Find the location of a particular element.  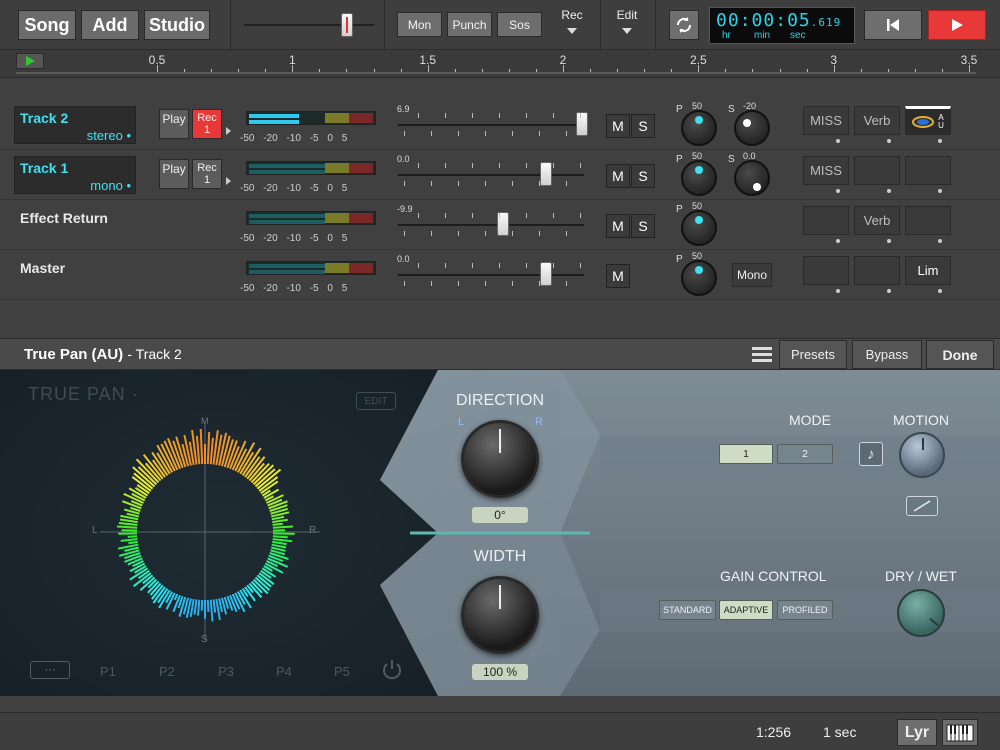

zoom-ratio: 1:256 is located at coordinates (773, 732).